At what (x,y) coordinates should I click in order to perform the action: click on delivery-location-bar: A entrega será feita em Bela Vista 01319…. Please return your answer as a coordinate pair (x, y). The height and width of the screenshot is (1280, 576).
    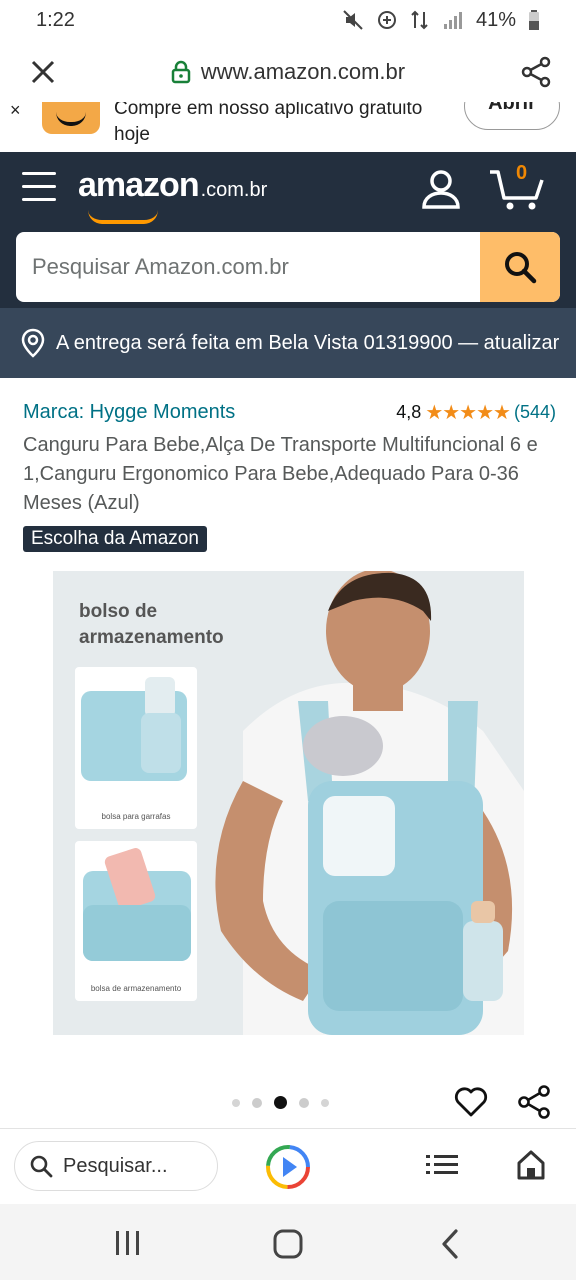
    Looking at the image, I should click on (288, 343).